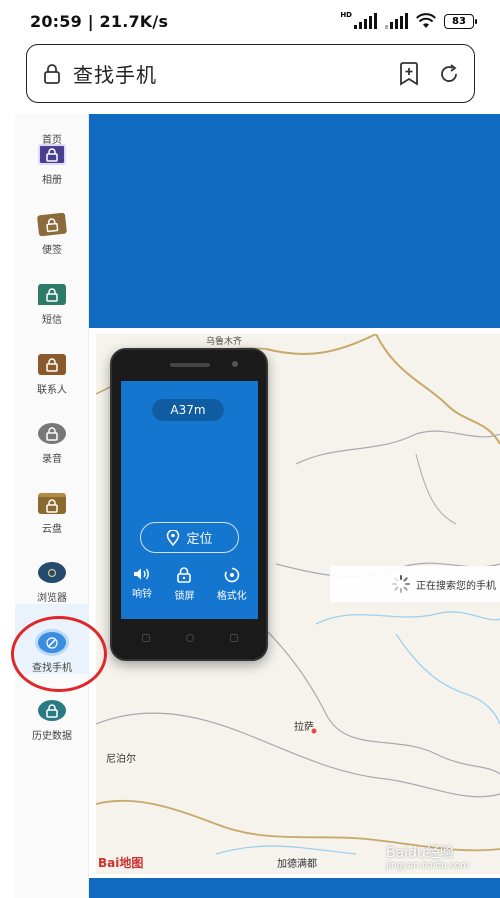 The image size is (500, 898). What do you see at coordinates (52, 364) in the screenshot?
I see `contacts-lock-icon` at bounding box center [52, 364].